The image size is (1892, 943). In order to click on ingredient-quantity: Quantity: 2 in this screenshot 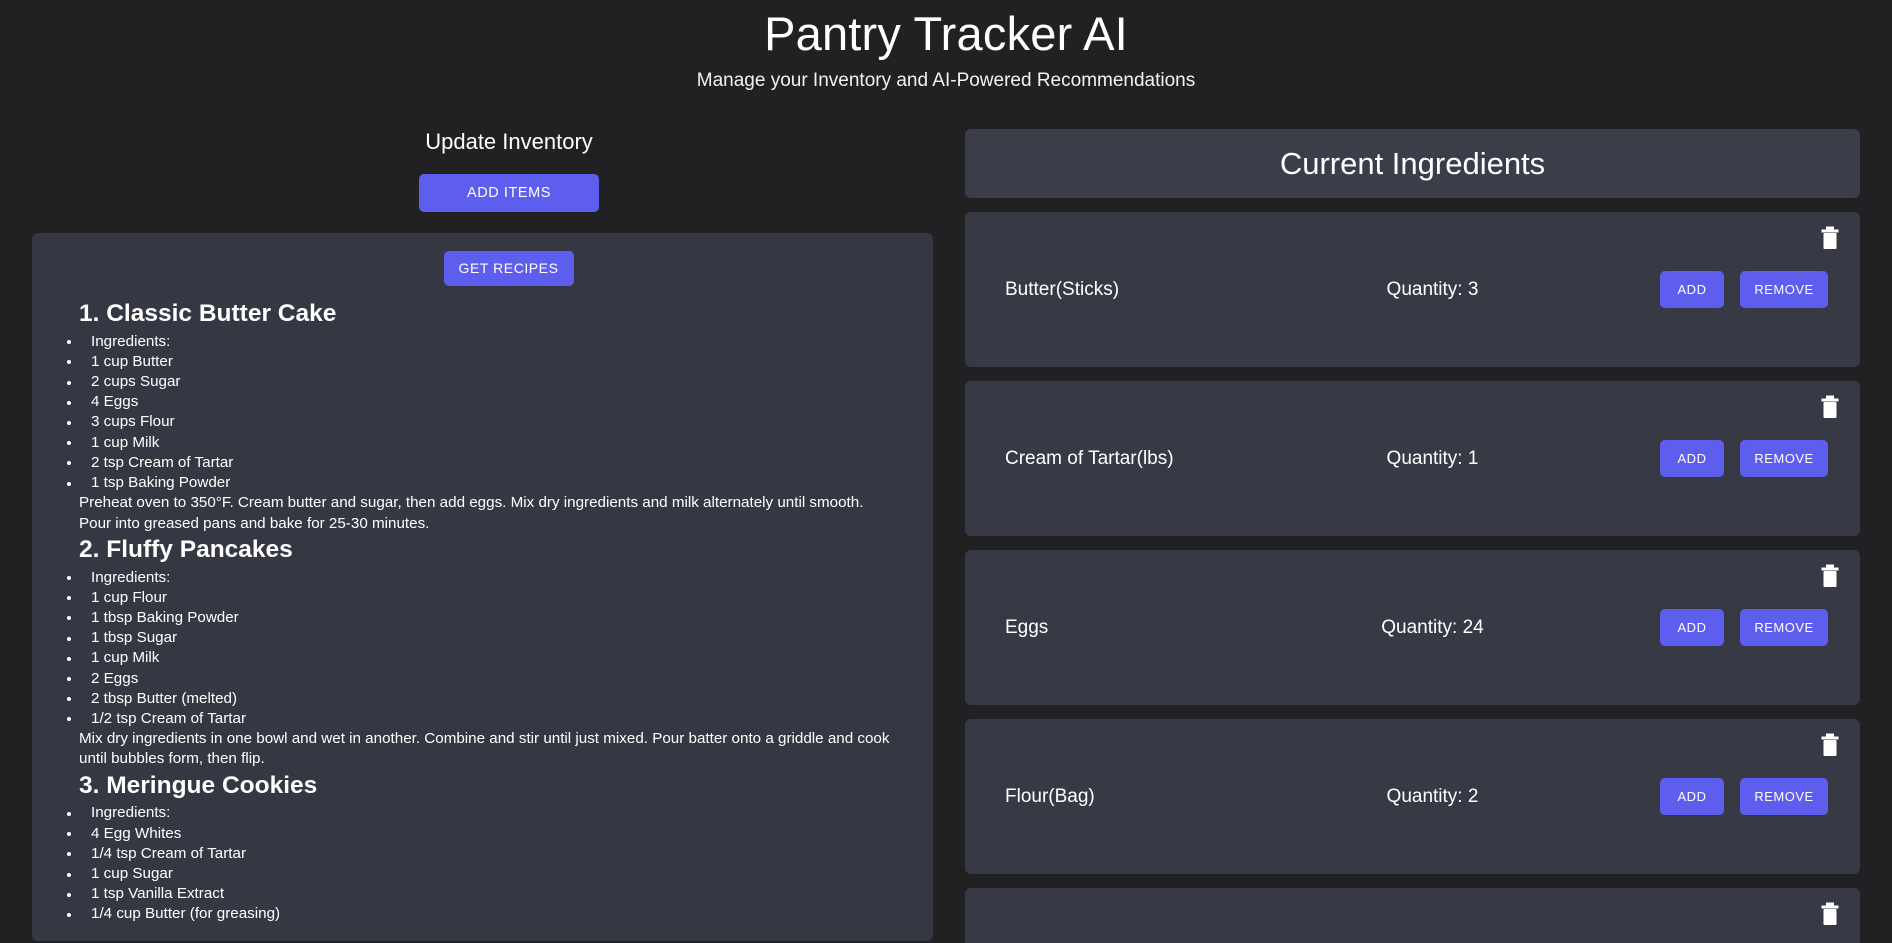, I will do `click(1432, 796)`.